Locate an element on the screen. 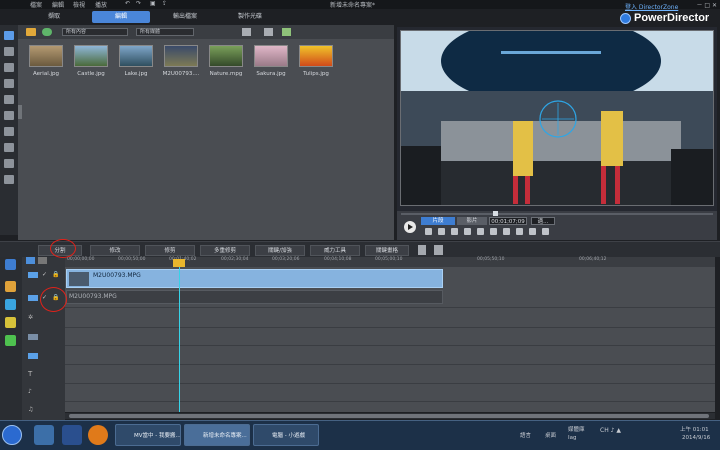  download-icon is located at coordinates (47, 32).